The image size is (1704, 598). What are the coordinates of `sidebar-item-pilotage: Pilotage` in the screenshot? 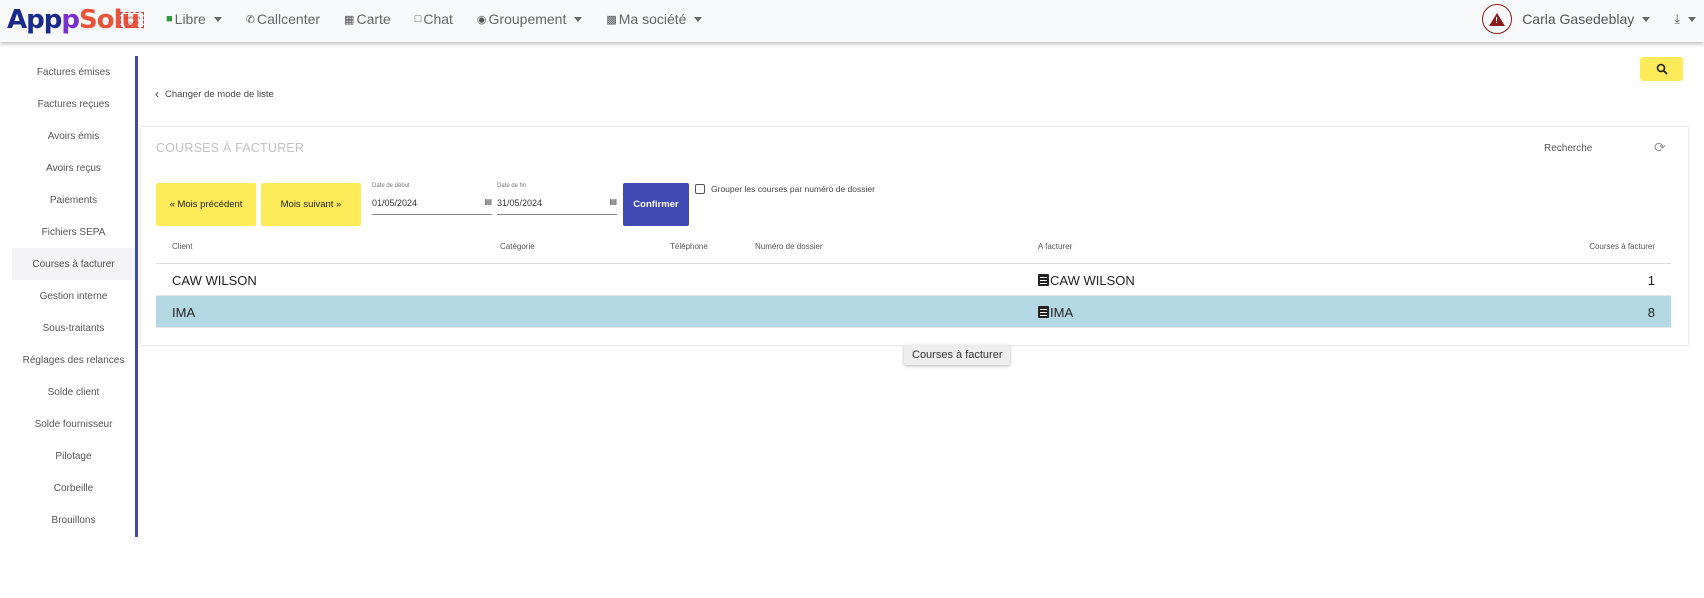 It's located at (73, 456).